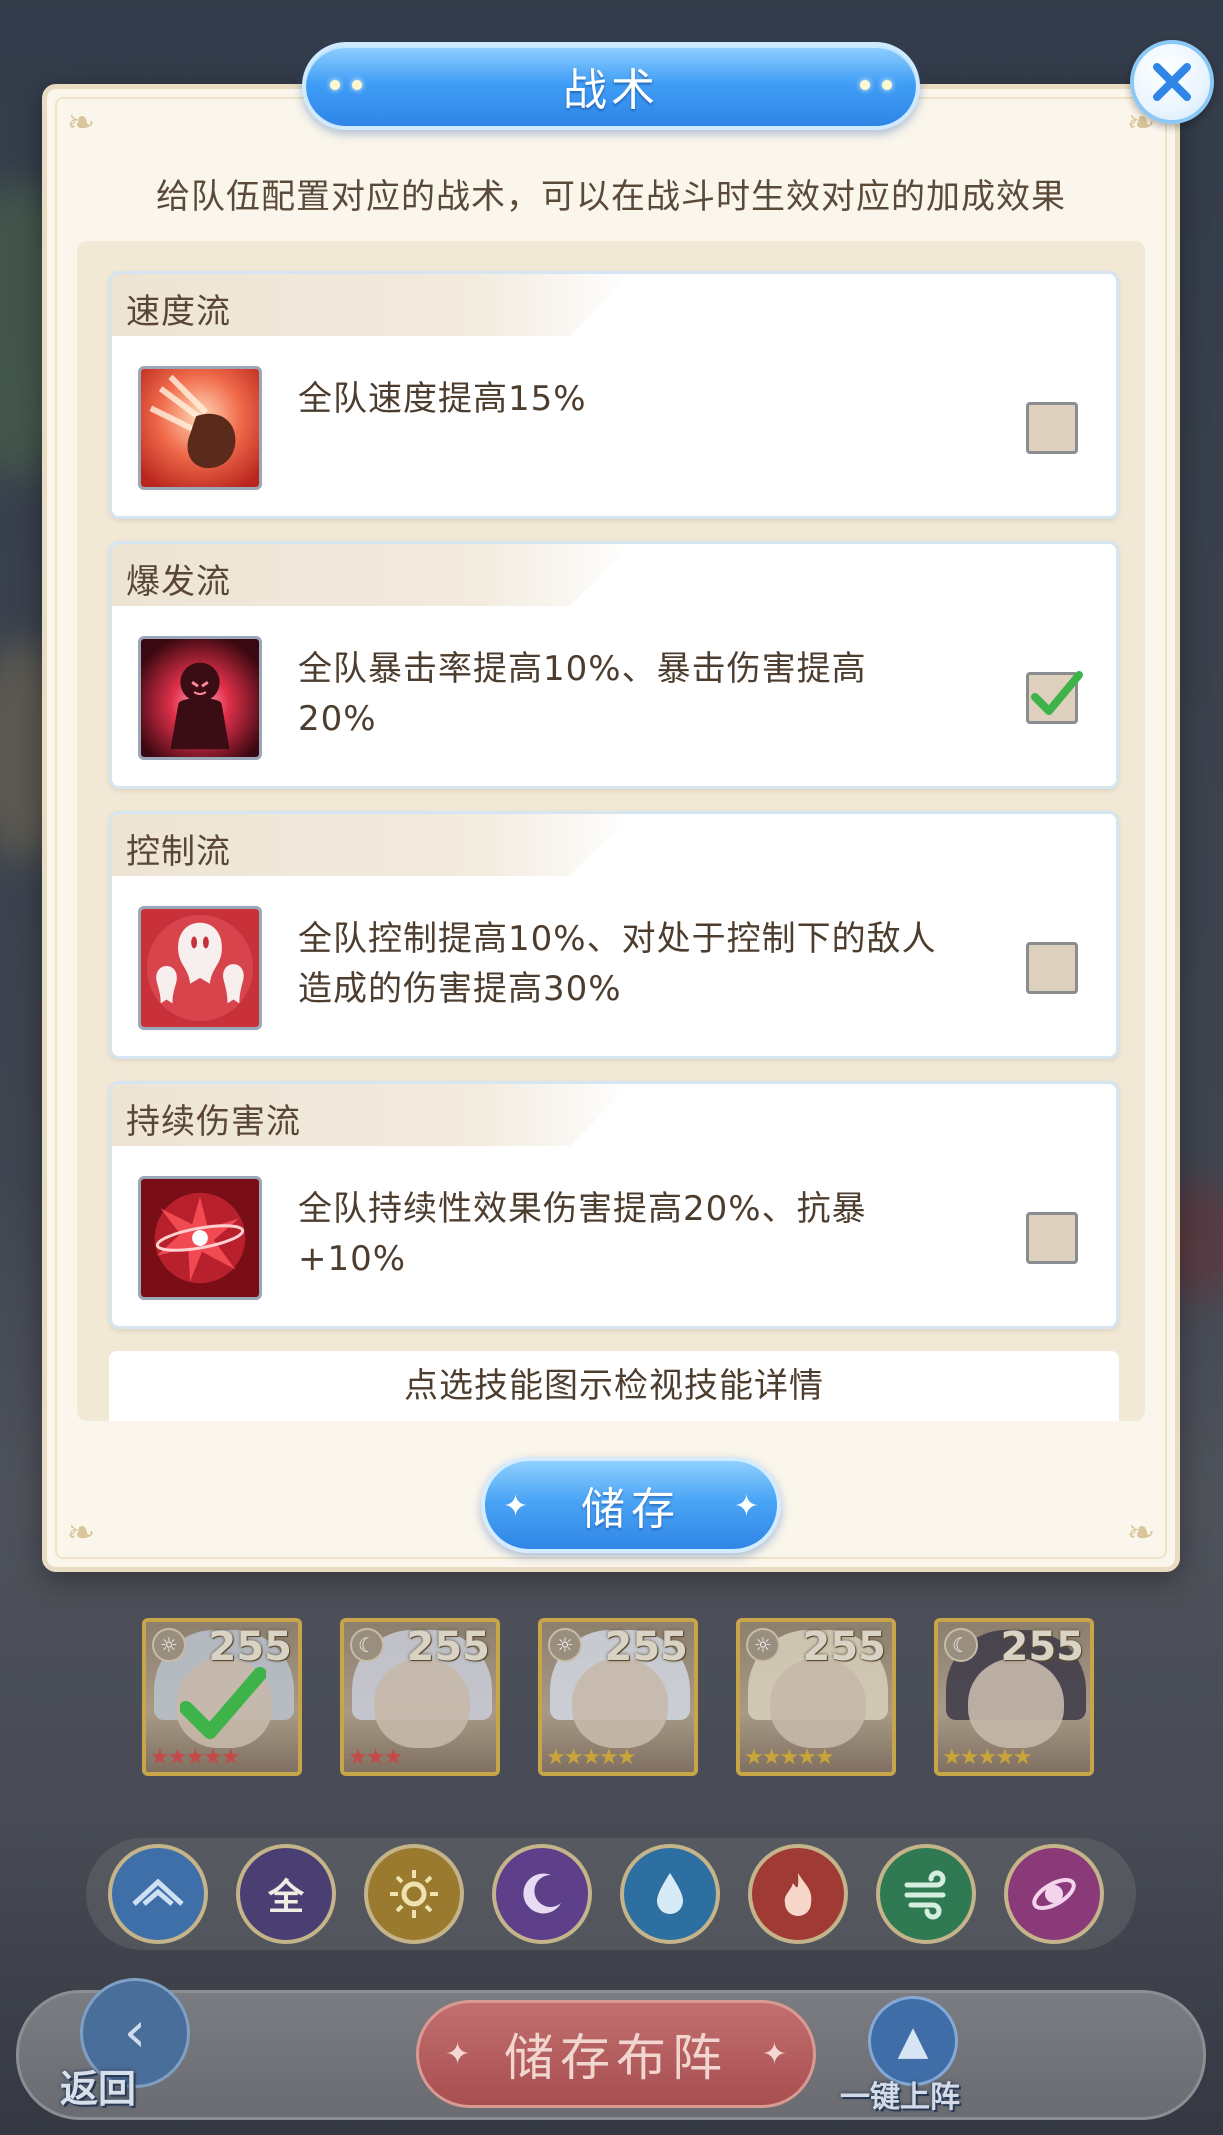  What do you see at coordinates (1014, 1697) in the screenshot?
I see `hero-card: ☾ 255 ★★★★★` at bounding box center [1014, 1697].